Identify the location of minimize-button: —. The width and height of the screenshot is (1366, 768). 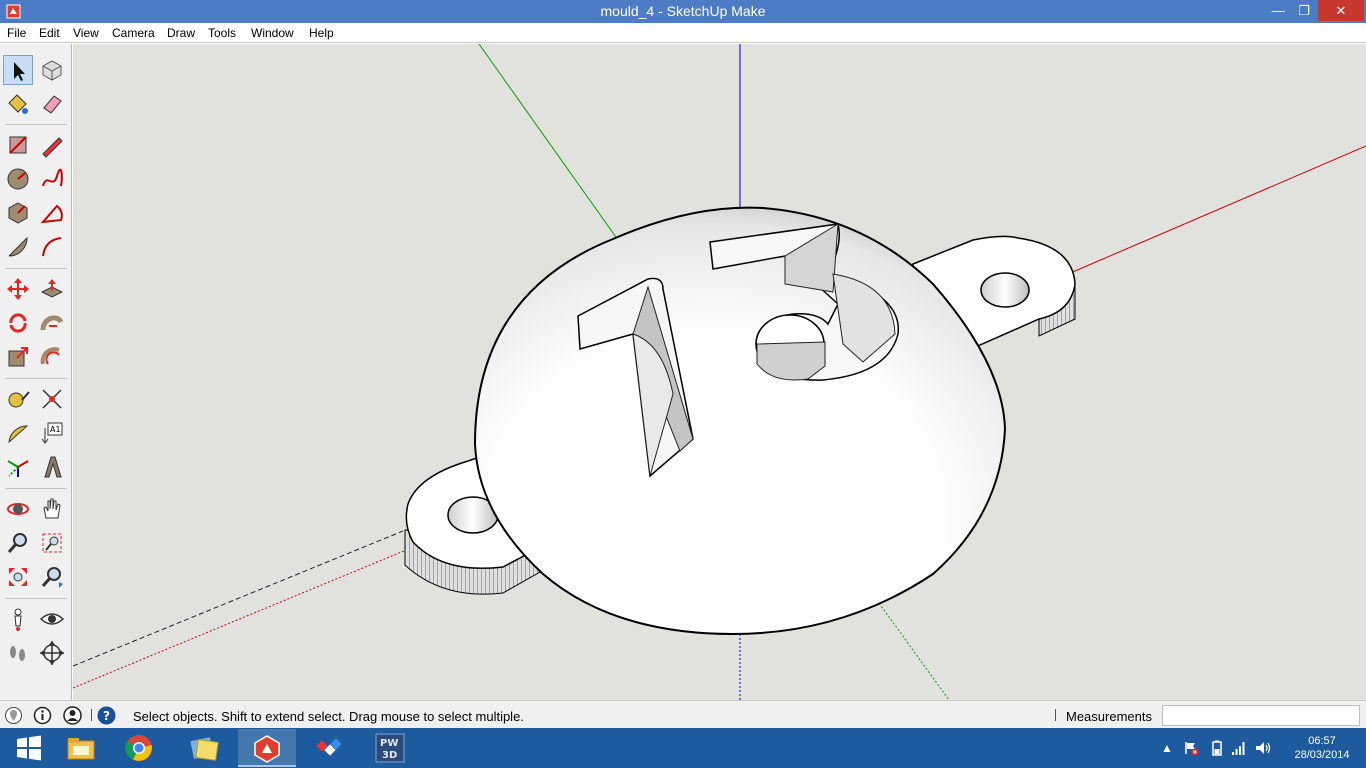
(1278, 10).